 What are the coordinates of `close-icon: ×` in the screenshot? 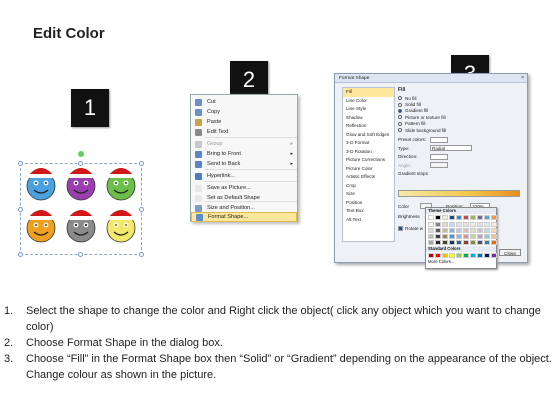 It's located at (522, 78).